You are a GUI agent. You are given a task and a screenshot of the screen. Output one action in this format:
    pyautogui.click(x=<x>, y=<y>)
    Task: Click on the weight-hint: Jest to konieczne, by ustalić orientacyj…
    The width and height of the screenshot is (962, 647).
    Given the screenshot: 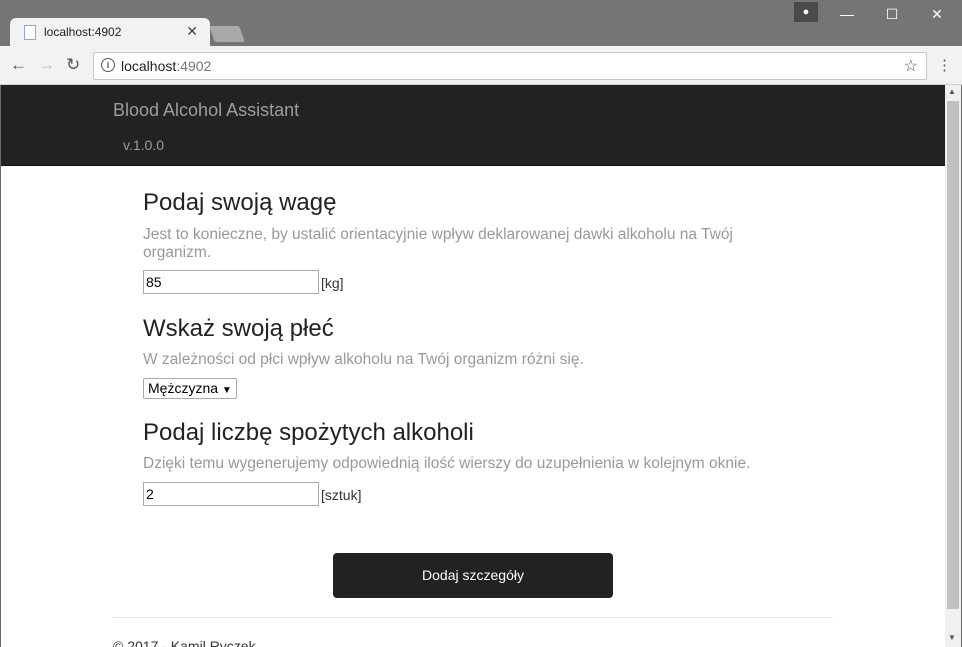 What is the action you would take?
    pyautogui.click(x=438, y=243)
    